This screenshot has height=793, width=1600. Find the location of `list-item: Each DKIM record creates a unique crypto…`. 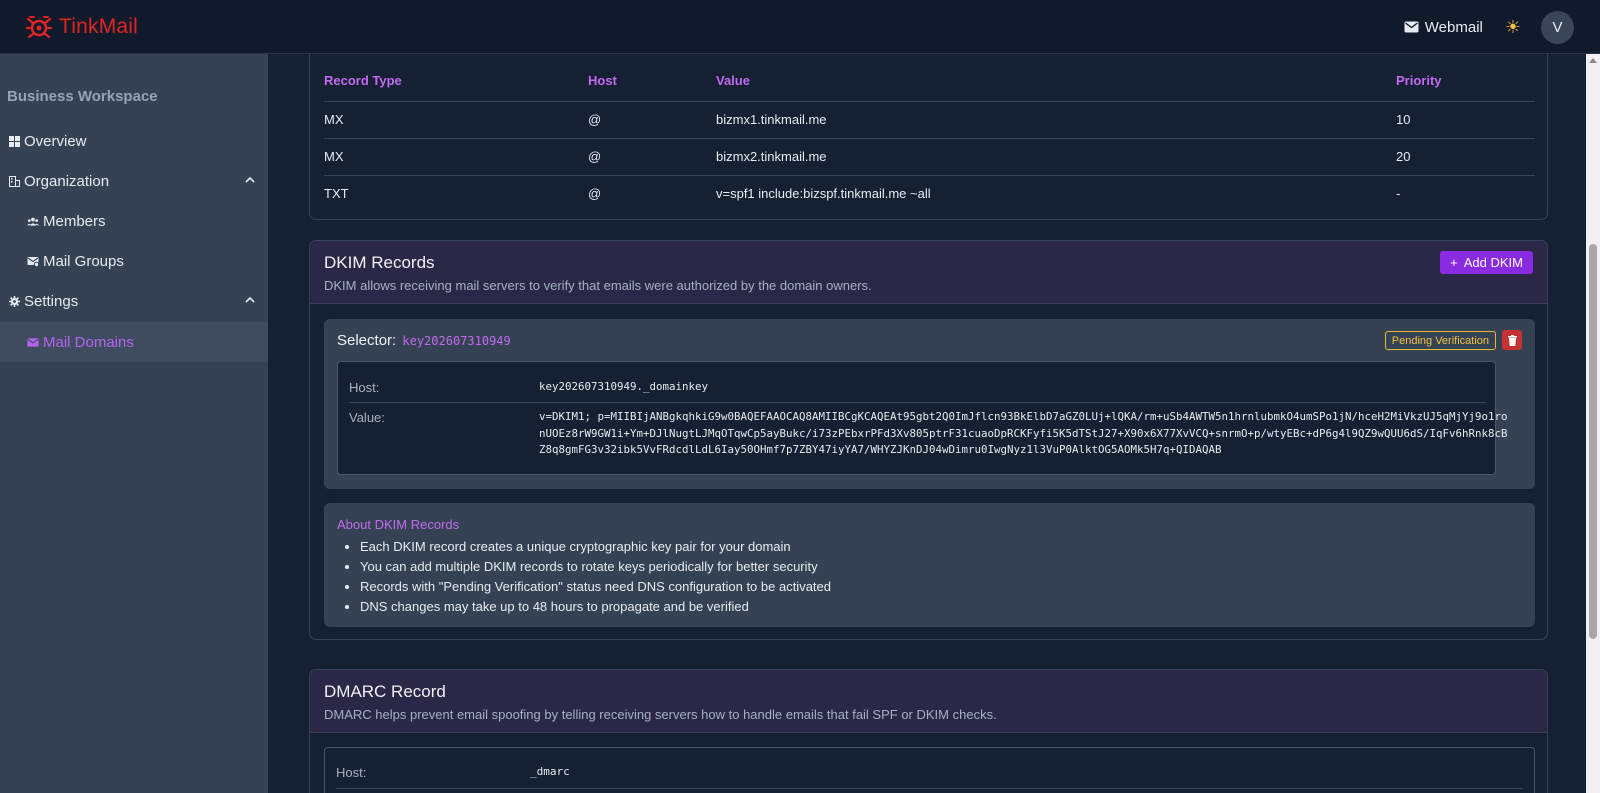

list-item: Each DKIM record creates a unique crypto… is located at coordinates (595, 547).